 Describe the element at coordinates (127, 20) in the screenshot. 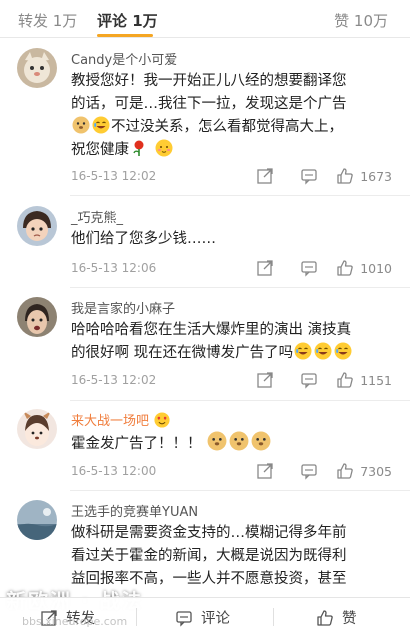

I see `tab-comments: 评论 1万` at that location.